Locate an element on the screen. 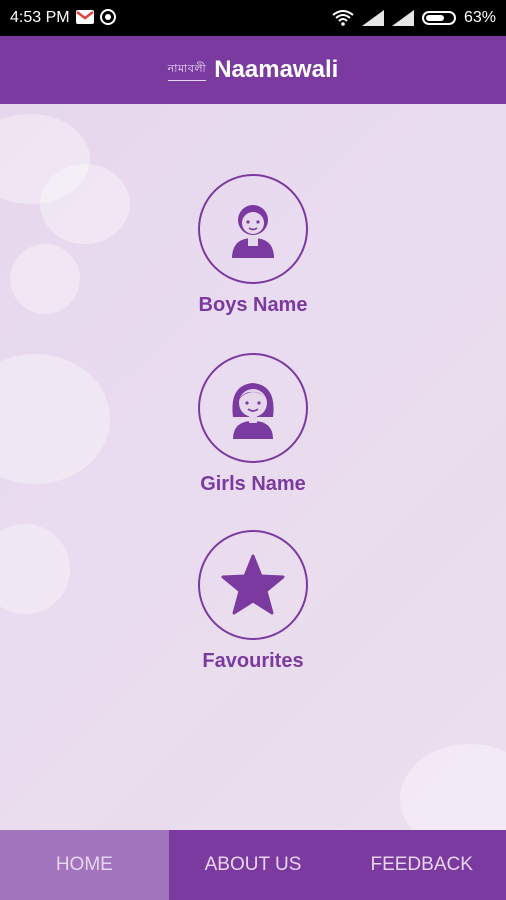  boys-name-label: Boys Name is located at coordinates (253, 305).